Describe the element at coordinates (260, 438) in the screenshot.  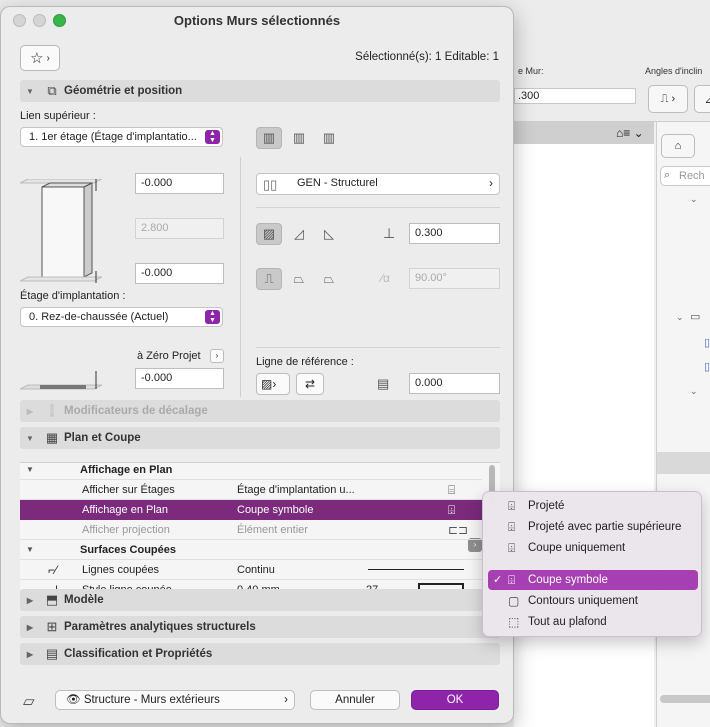
I see `section-plan-section: ▼ ▦ Plan et Coupe` at that location.